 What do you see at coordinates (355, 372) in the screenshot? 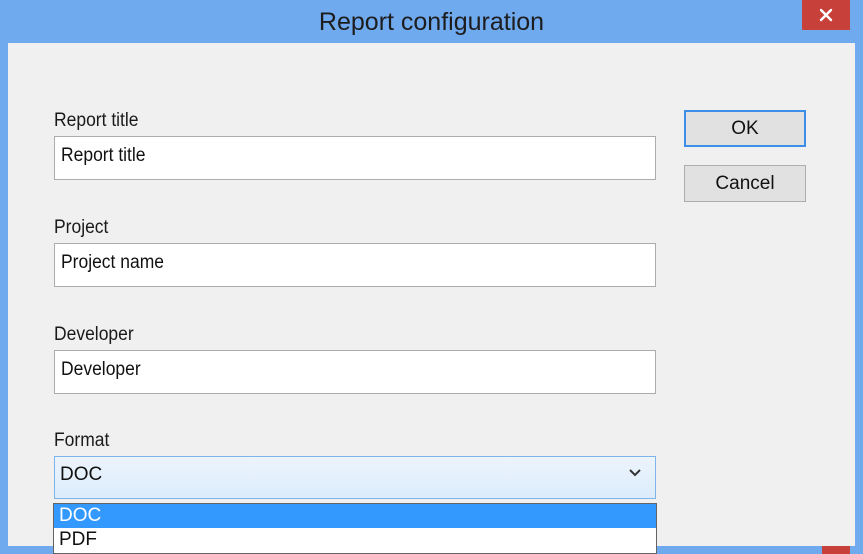
I see `developer-field: Developer` at bounding box center [355, 372].